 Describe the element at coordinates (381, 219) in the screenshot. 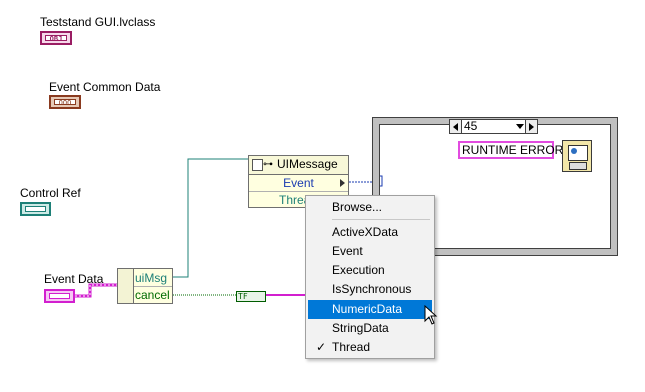

I see `menu-separator` at that location.